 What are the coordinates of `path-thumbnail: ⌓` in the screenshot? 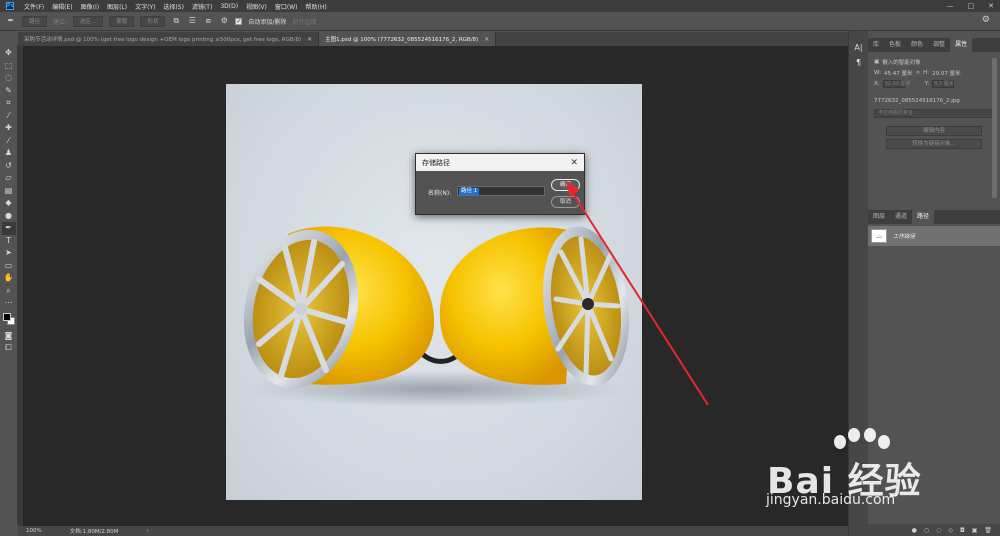 It's located at (879, 236).